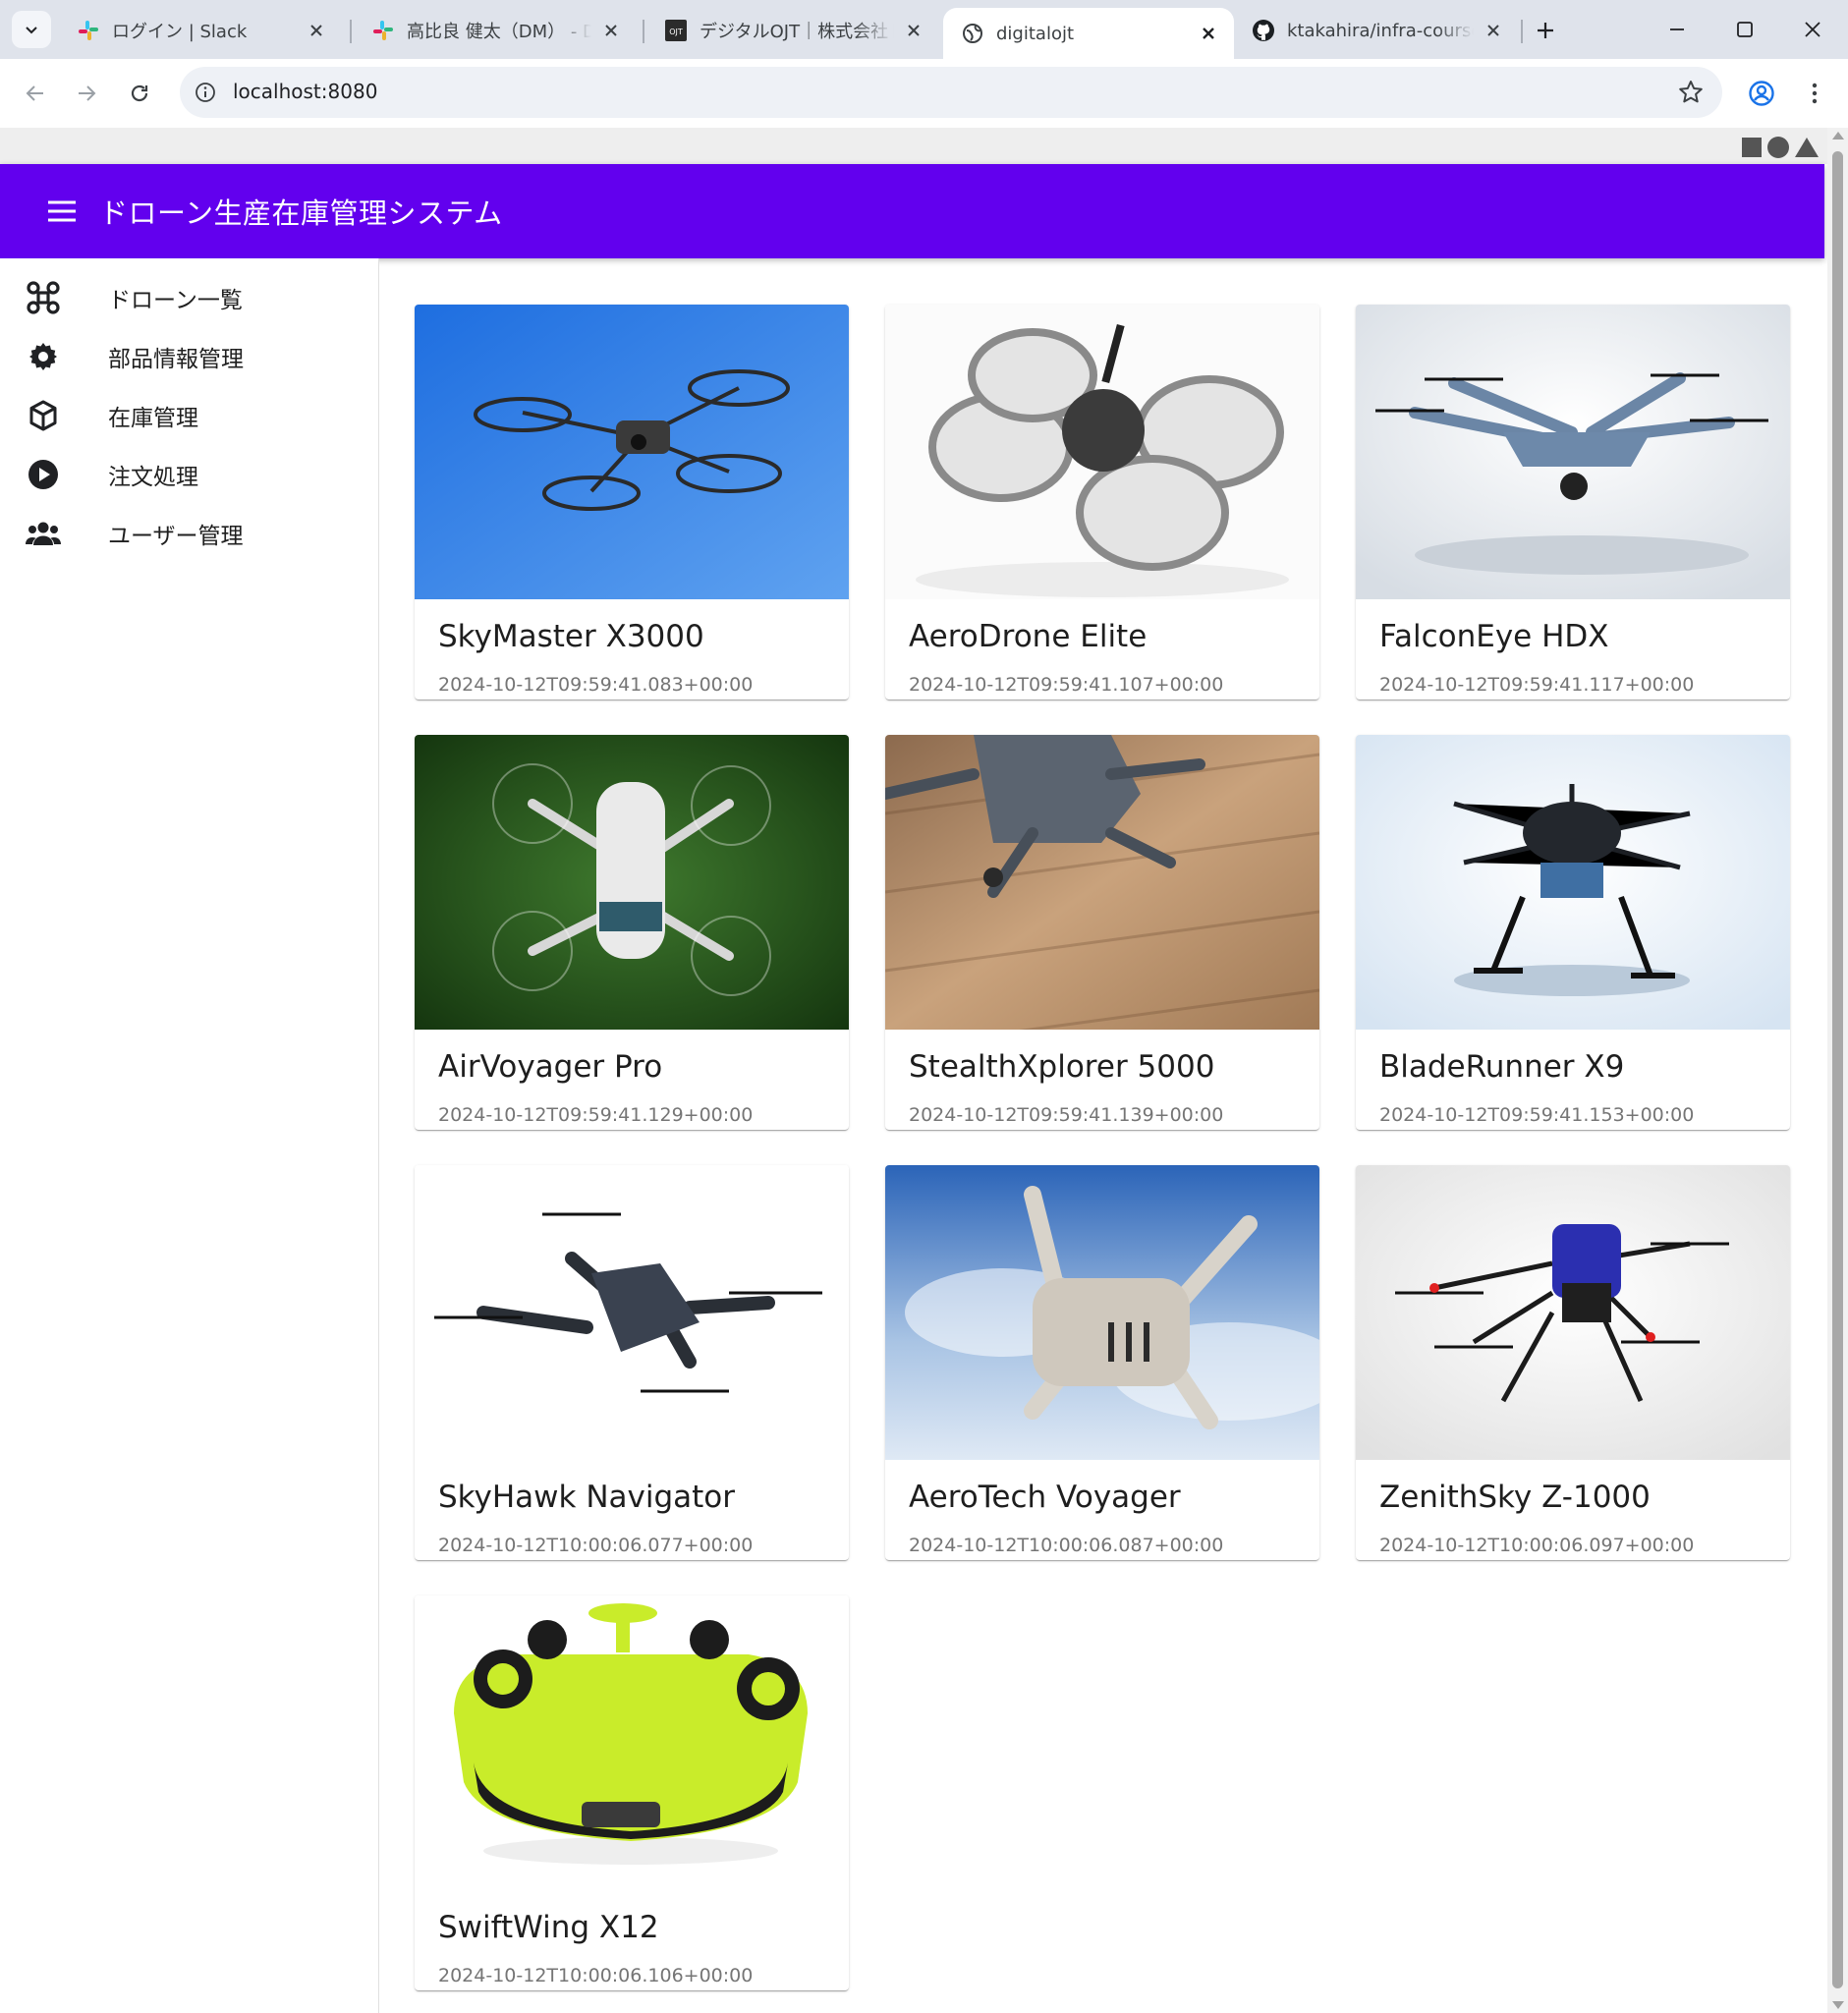 The height and width of the screenshot is (2013, 1848). What do you see at coordinates (596, 685) in the screenshot?
I see `drone-created-at: 2024-10-12T09:59:41.083+00:00` at bounding box center [596, 685].